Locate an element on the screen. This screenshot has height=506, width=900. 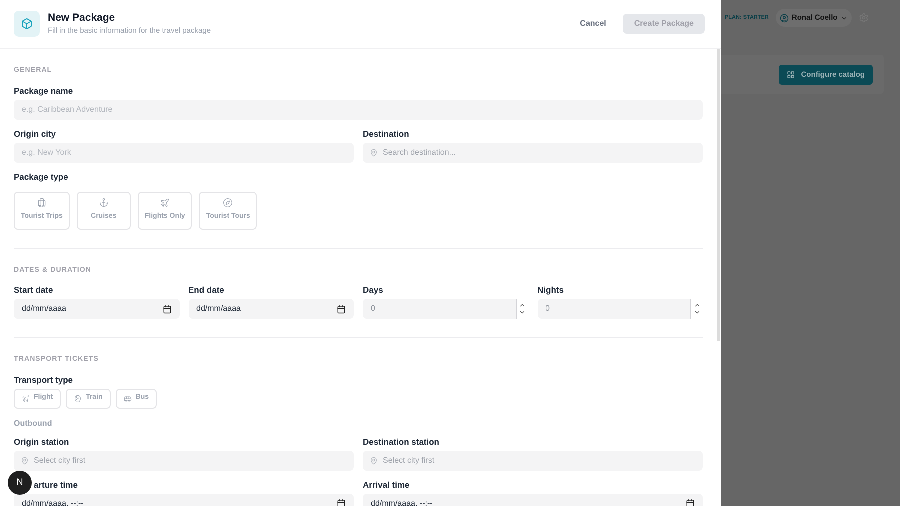
dialog-title: New Package is located at coordinates (82, 18).